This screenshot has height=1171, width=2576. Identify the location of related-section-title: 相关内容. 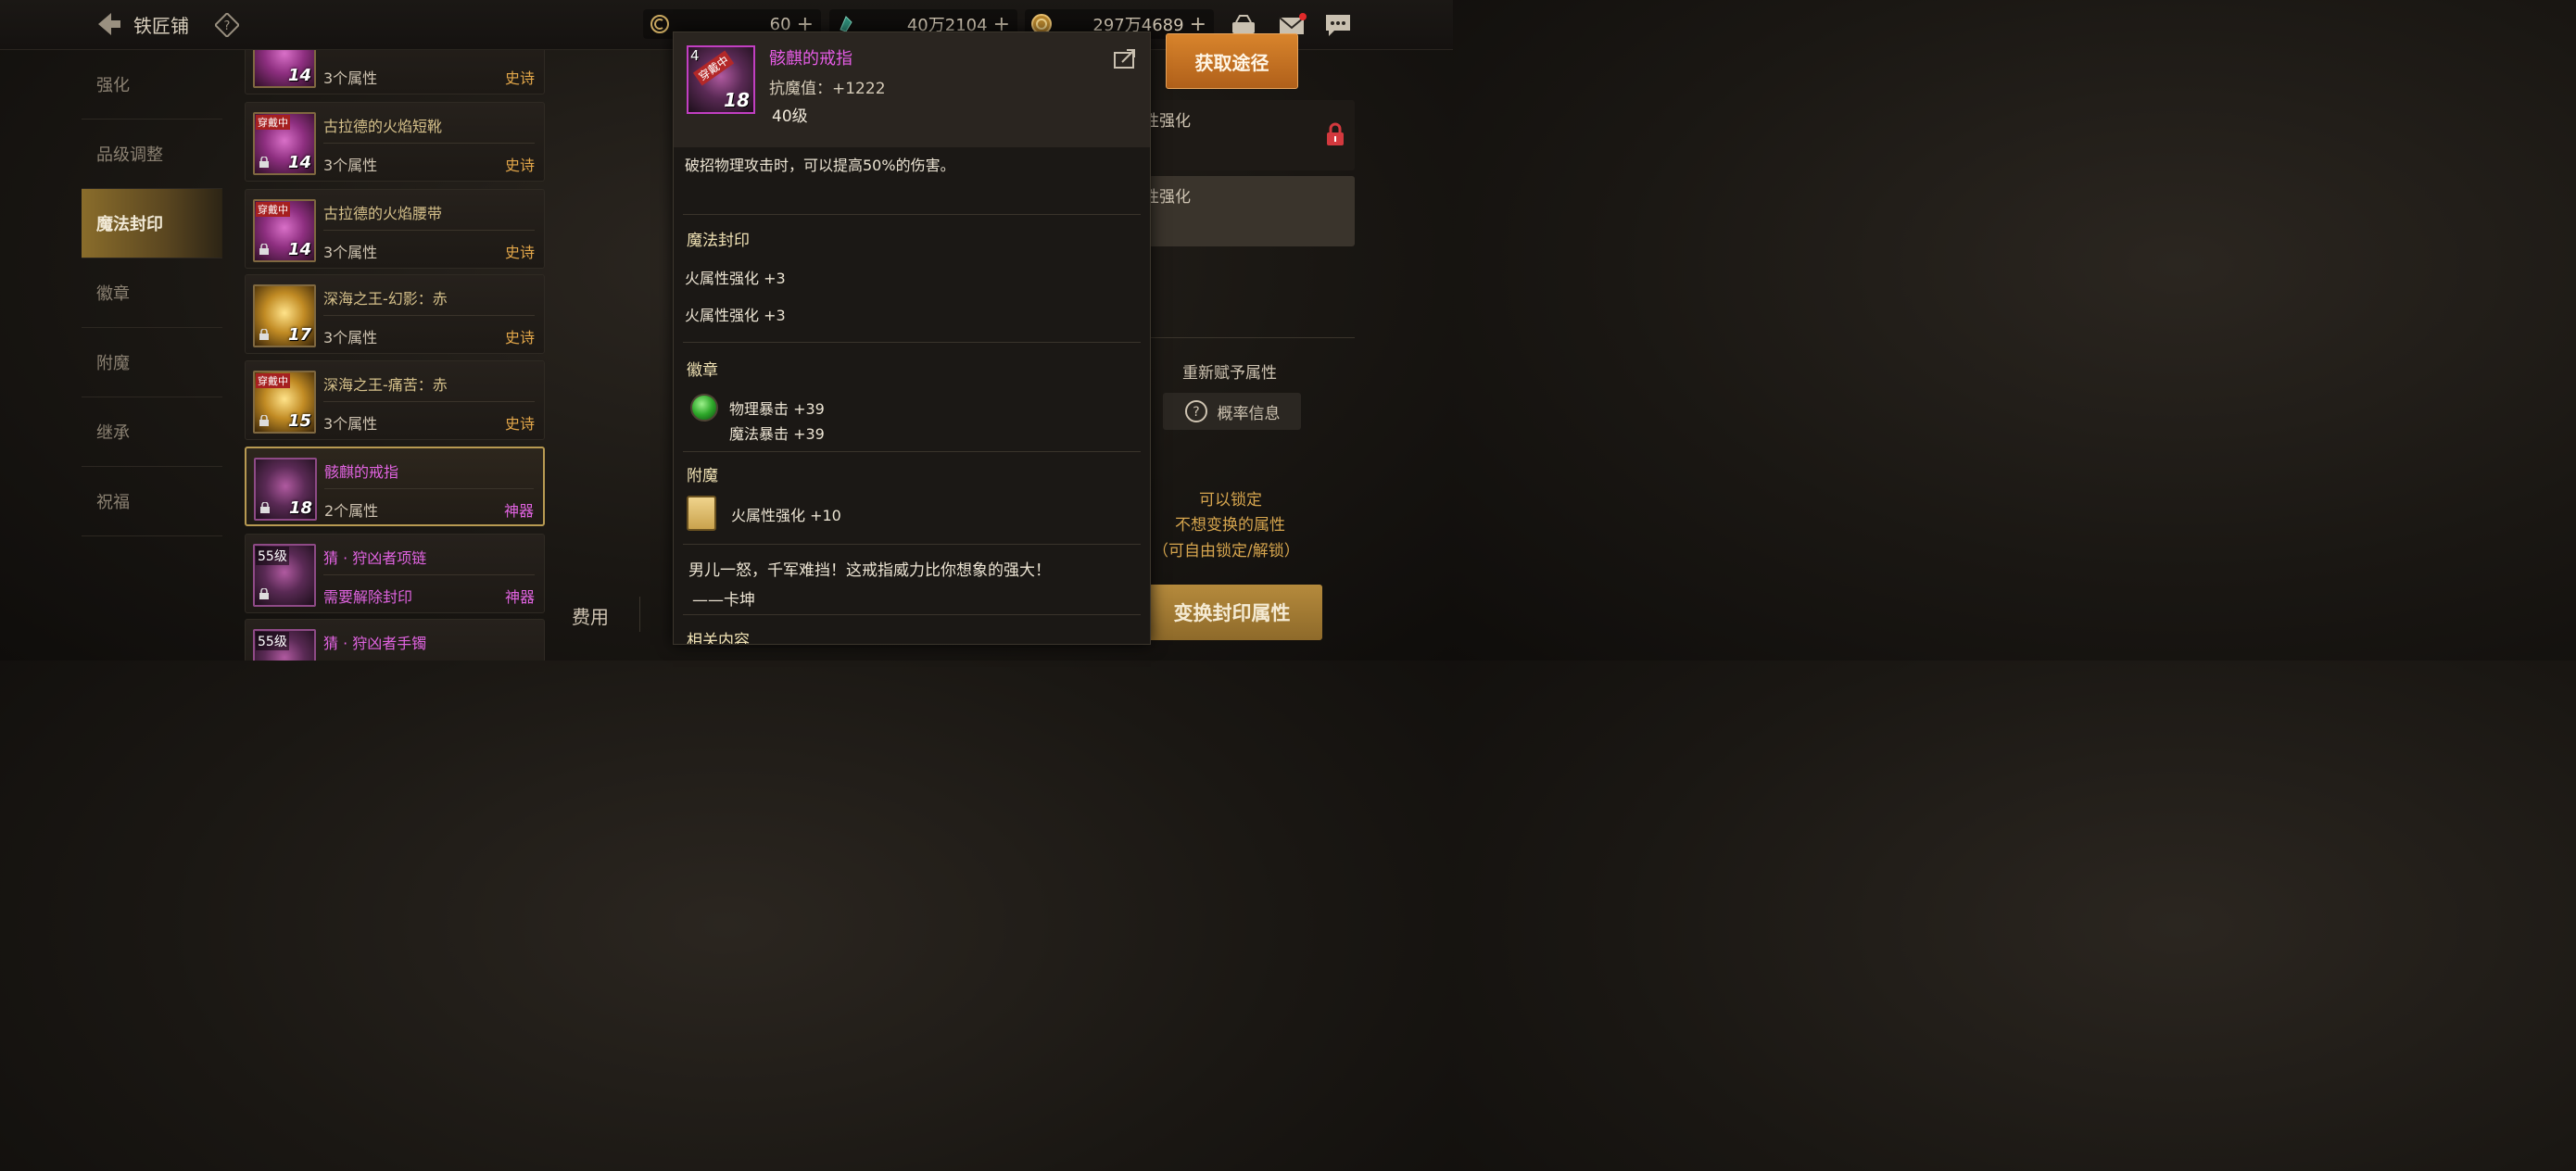
(718, 639).